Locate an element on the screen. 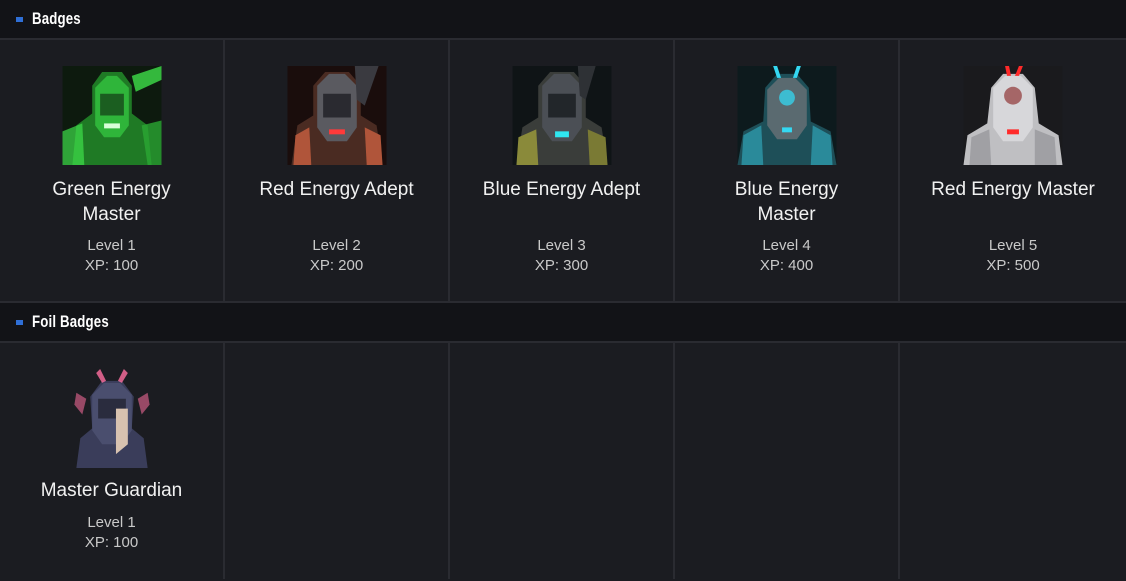 The height and width of the screenshot is (581, 1126). badge-level: Level 3 is located at coordinates (561, 245).